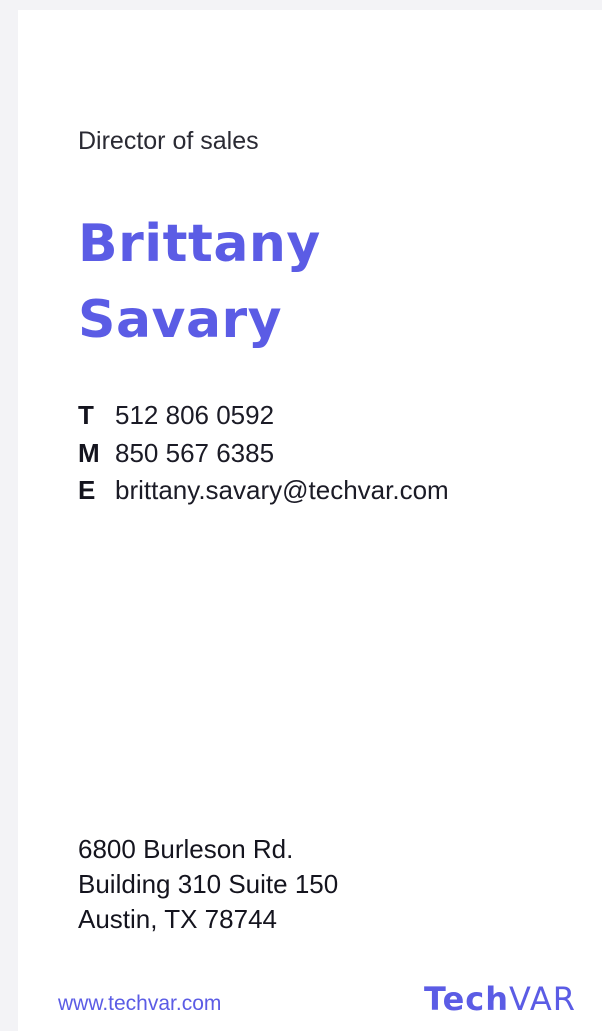  What do you see at coordinates (177, 919) in the screenshot?
I see `address-line-3: Austin, TX 78744` at bounding box center [177, 919].